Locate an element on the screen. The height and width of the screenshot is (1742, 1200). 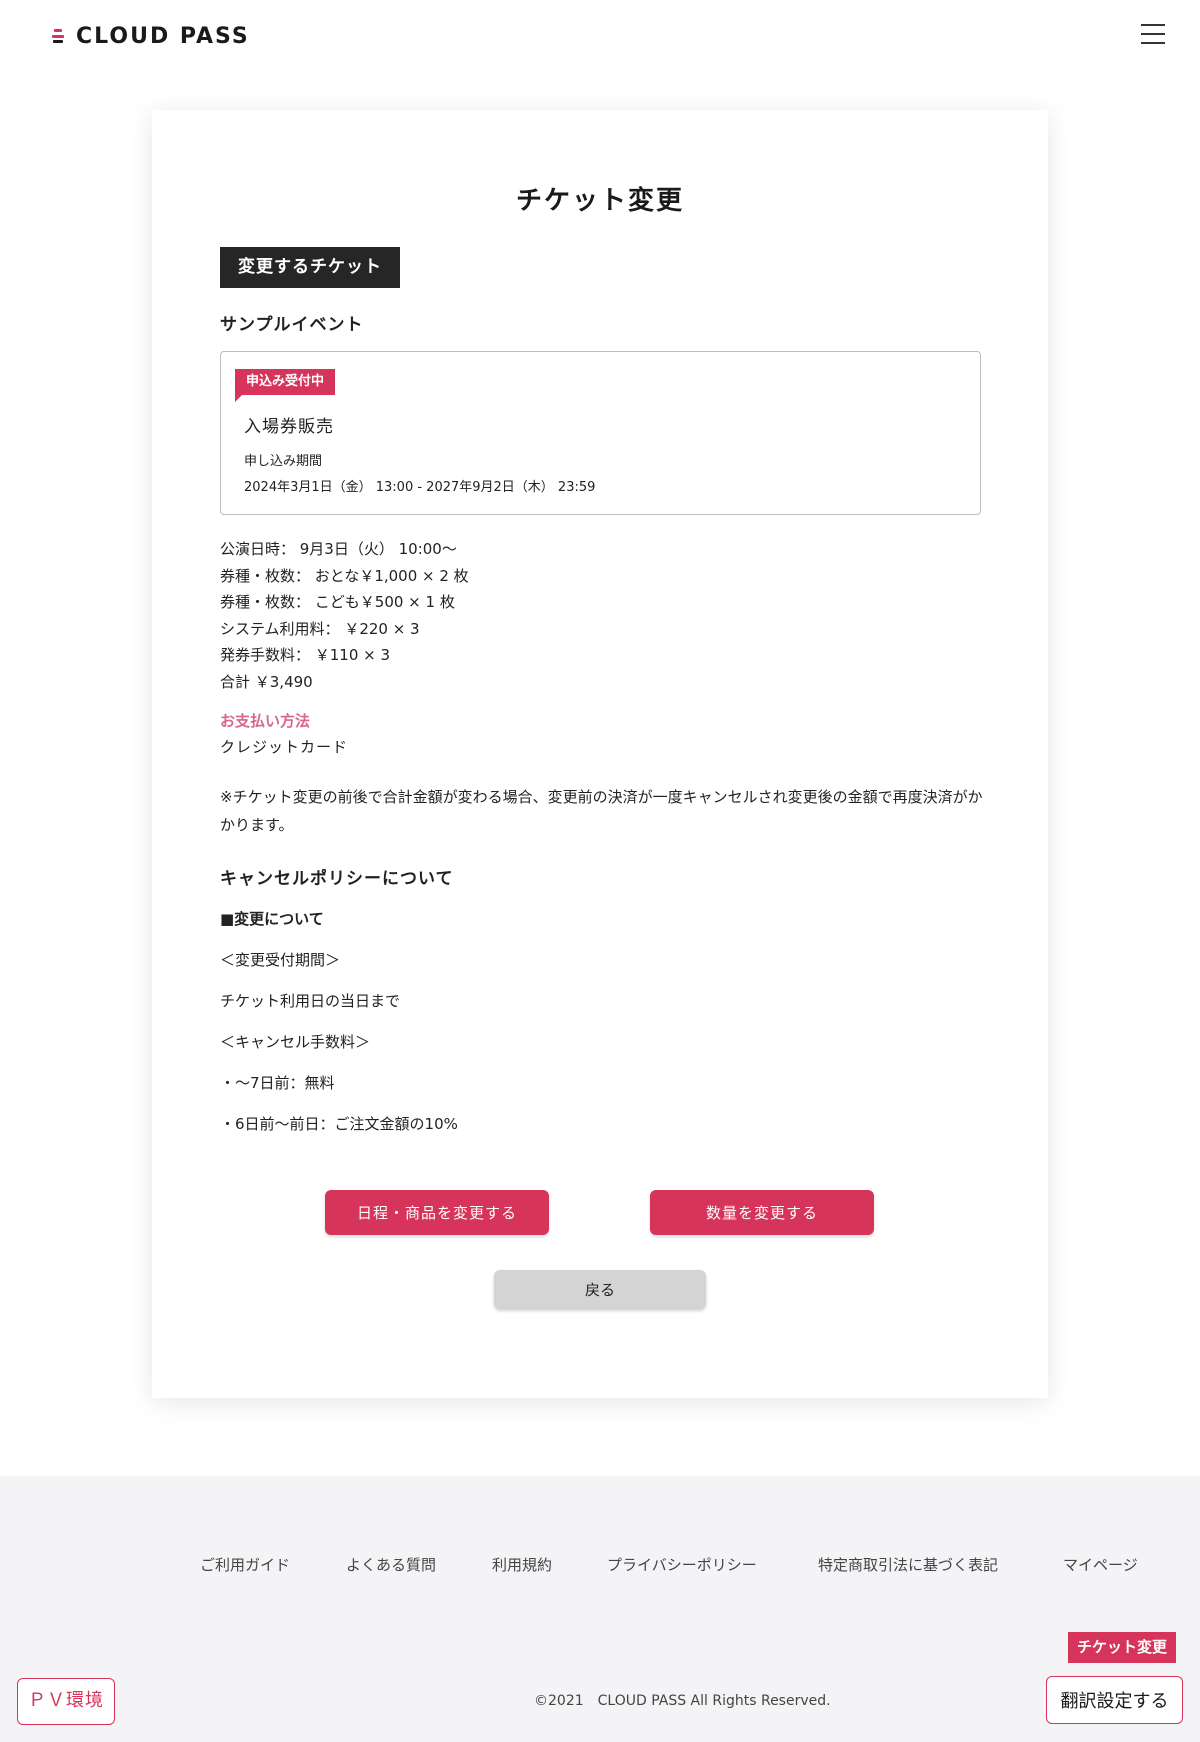
cancel-policy-title: キャンセルポリシーについて is located at coordinates (337, 879).